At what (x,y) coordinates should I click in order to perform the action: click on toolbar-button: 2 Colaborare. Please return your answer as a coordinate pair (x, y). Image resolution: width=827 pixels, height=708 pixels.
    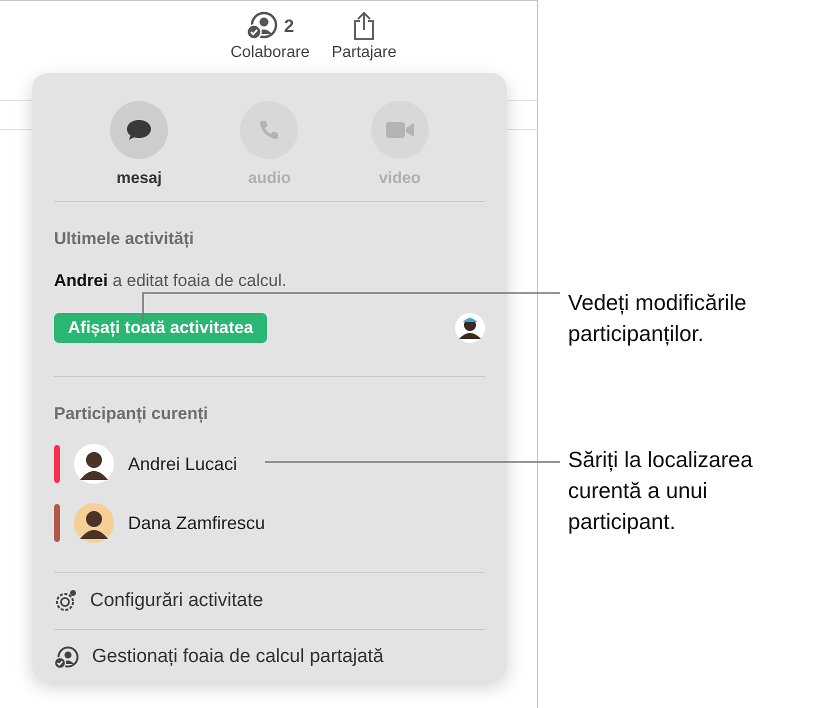
    Looking at the image, I should click on (270, 40).